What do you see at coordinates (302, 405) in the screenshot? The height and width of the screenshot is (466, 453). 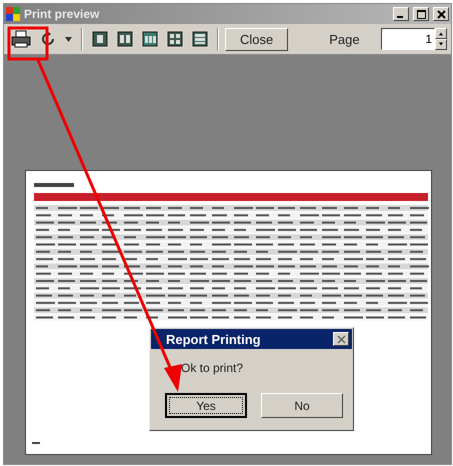 I see `dialog-button: No` at bounding box center [302, 405].